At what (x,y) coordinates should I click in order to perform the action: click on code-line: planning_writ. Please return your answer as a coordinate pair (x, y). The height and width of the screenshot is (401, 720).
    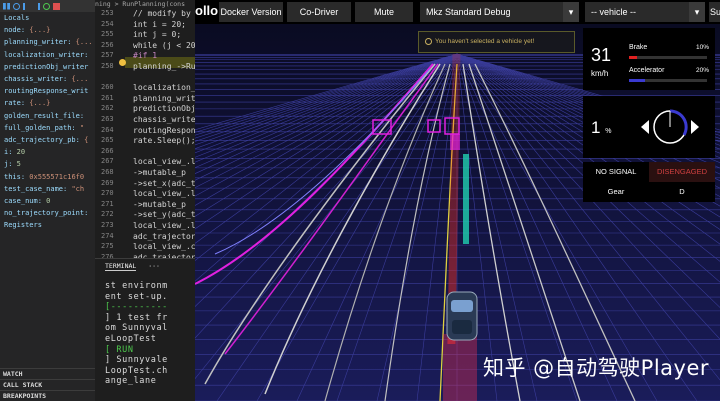
    Looking at the image, I should click on (164, 98).